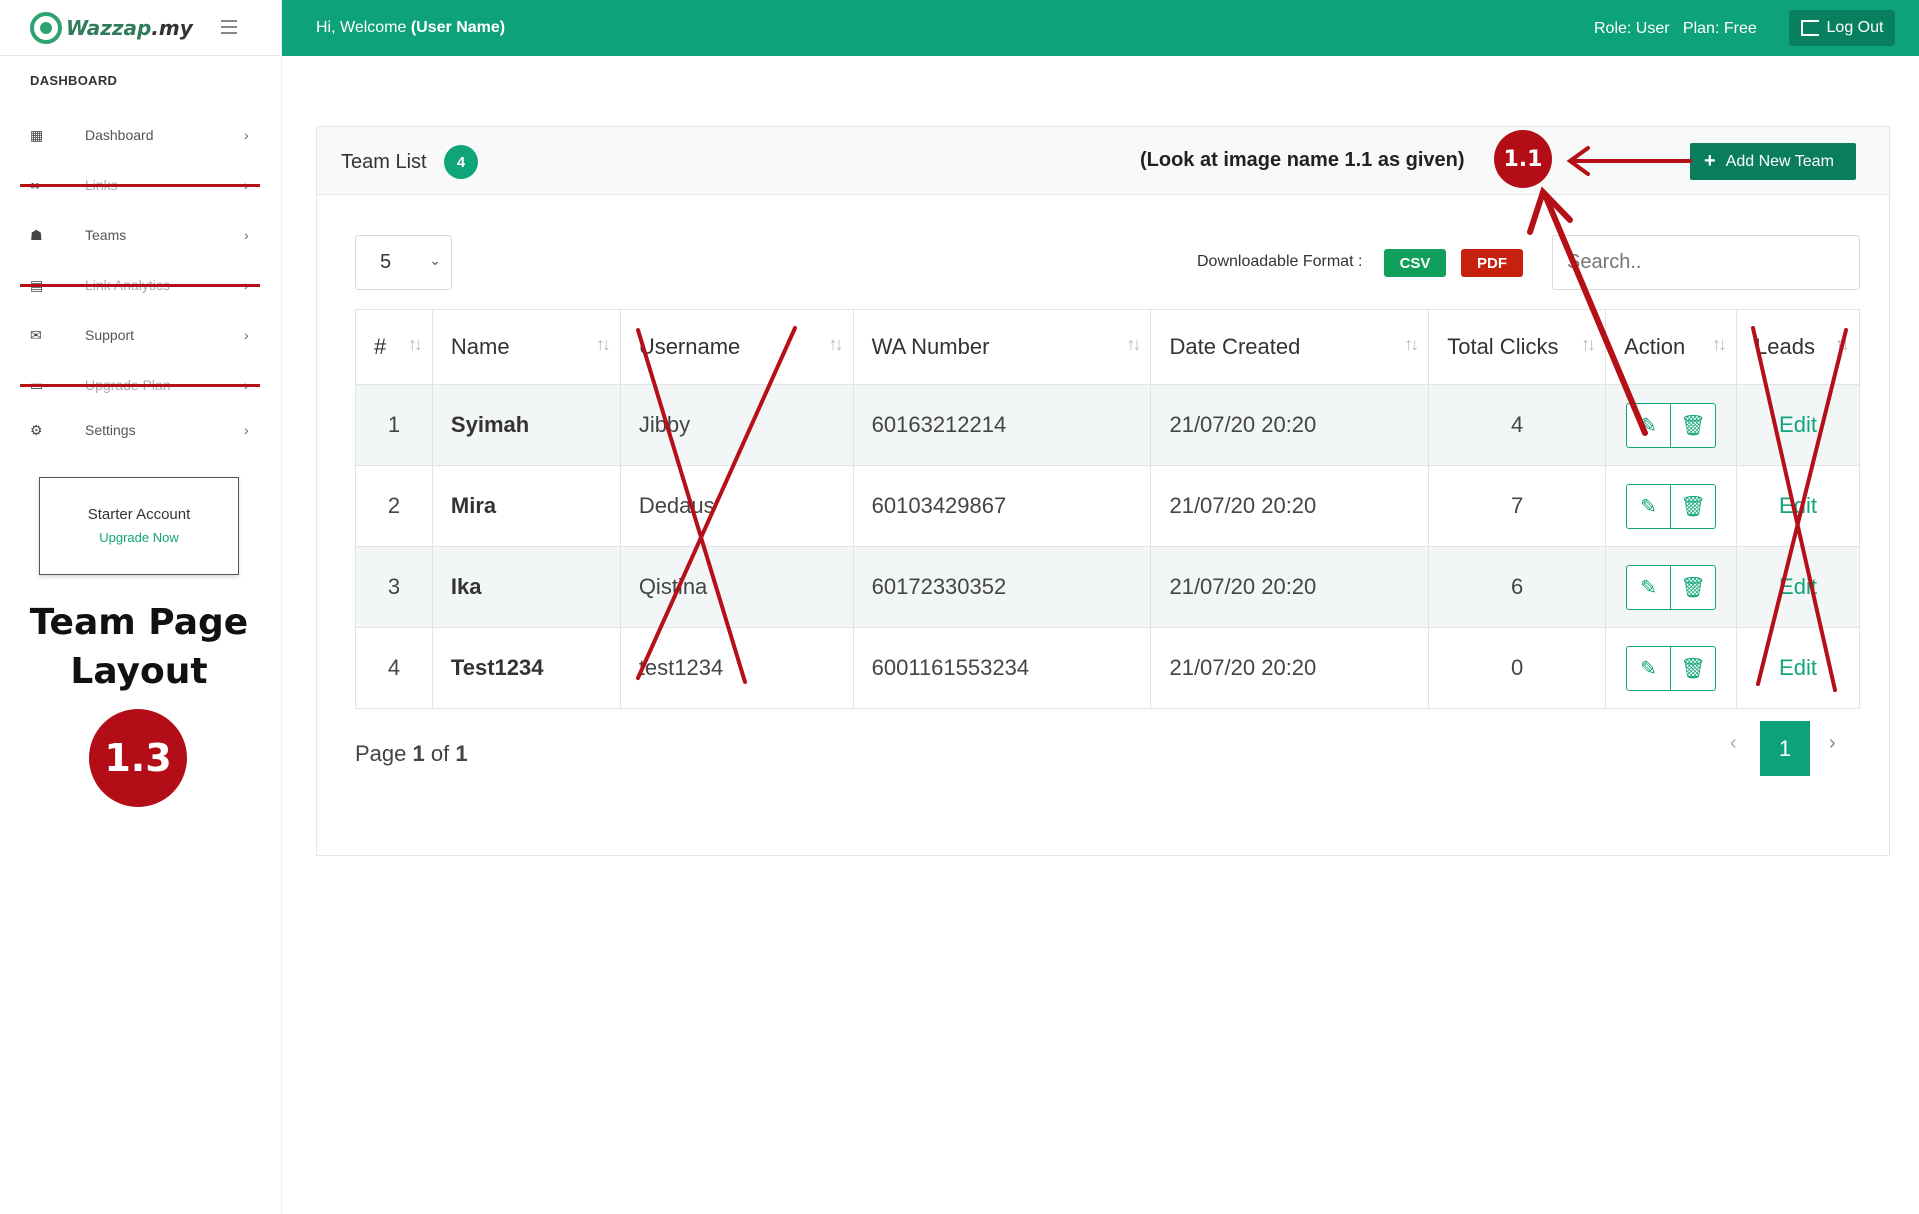 The width and height of the screenshot is (1919, 1214). I want to click on annotation-note: (Look at image name 1.1 as given), so click(1302, 160).